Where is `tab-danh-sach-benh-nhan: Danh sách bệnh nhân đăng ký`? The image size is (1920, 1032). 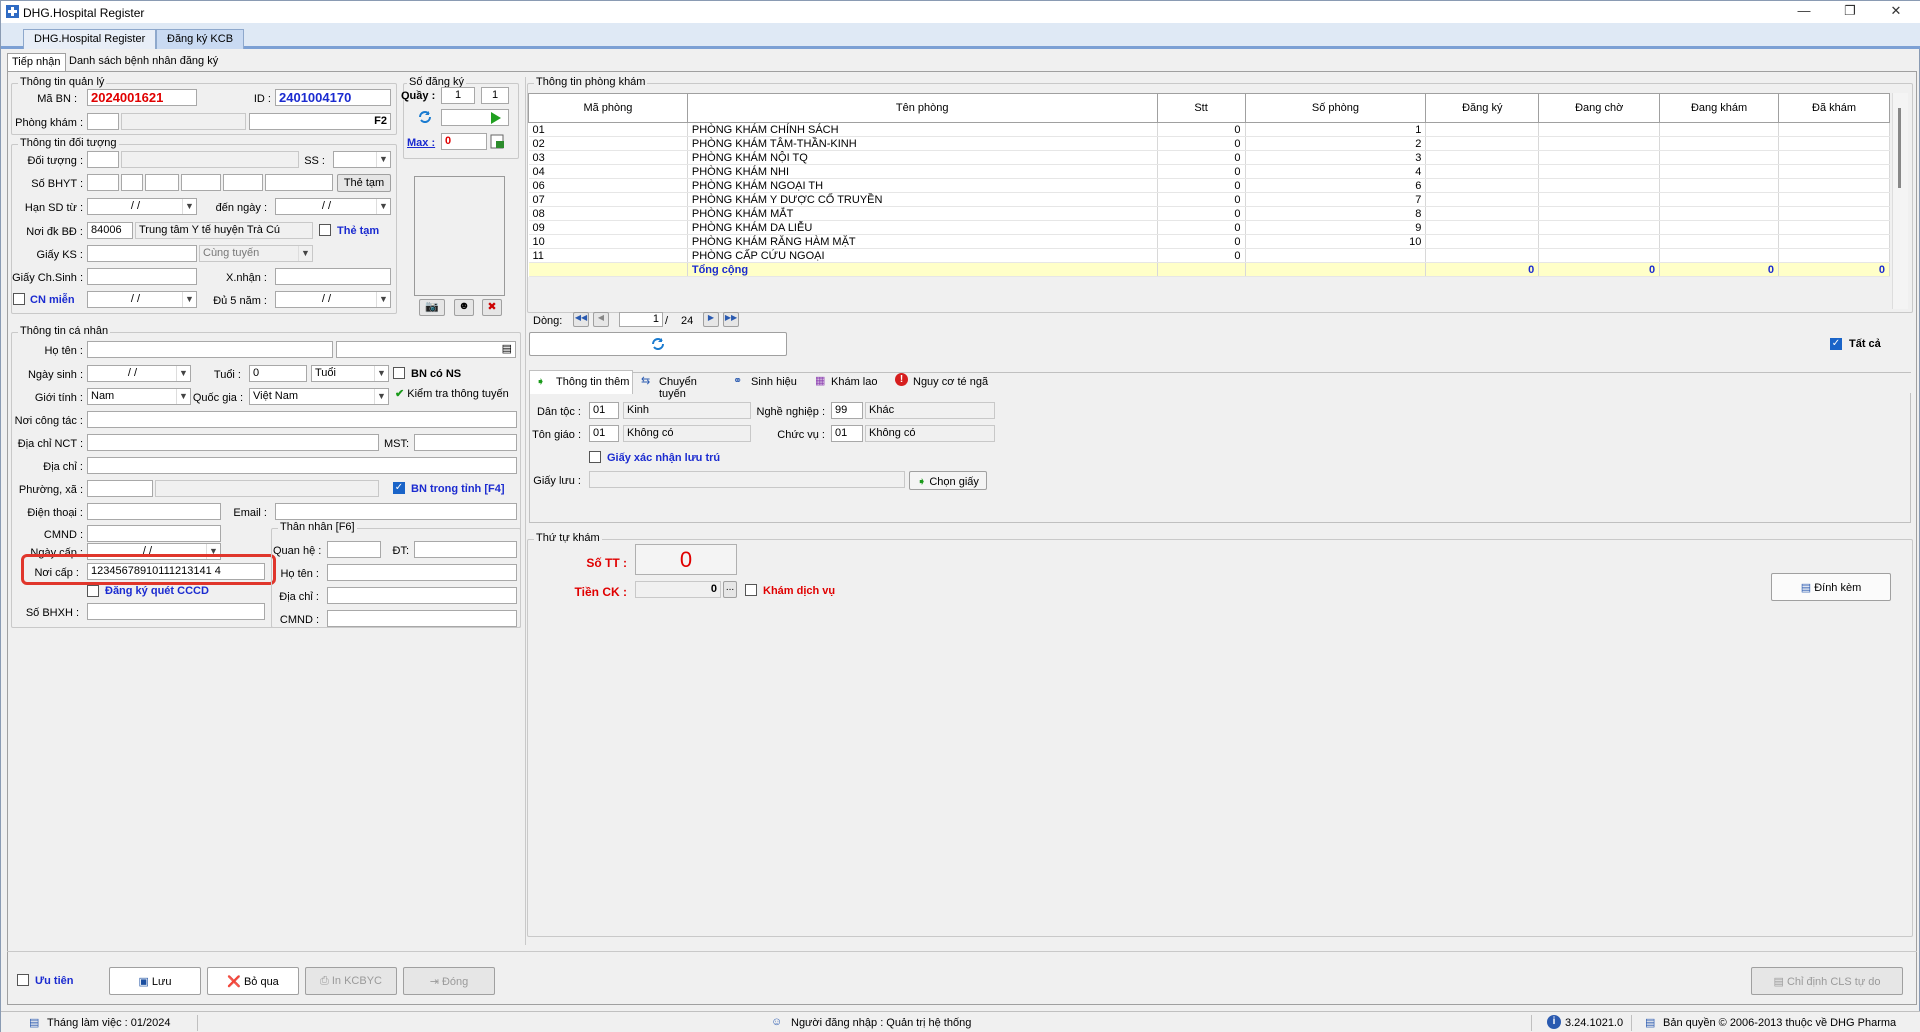 tab-danh-sach-benh-nhan: Danh sách bệnh nhân đăng ký is located at coordinates (143, 62).